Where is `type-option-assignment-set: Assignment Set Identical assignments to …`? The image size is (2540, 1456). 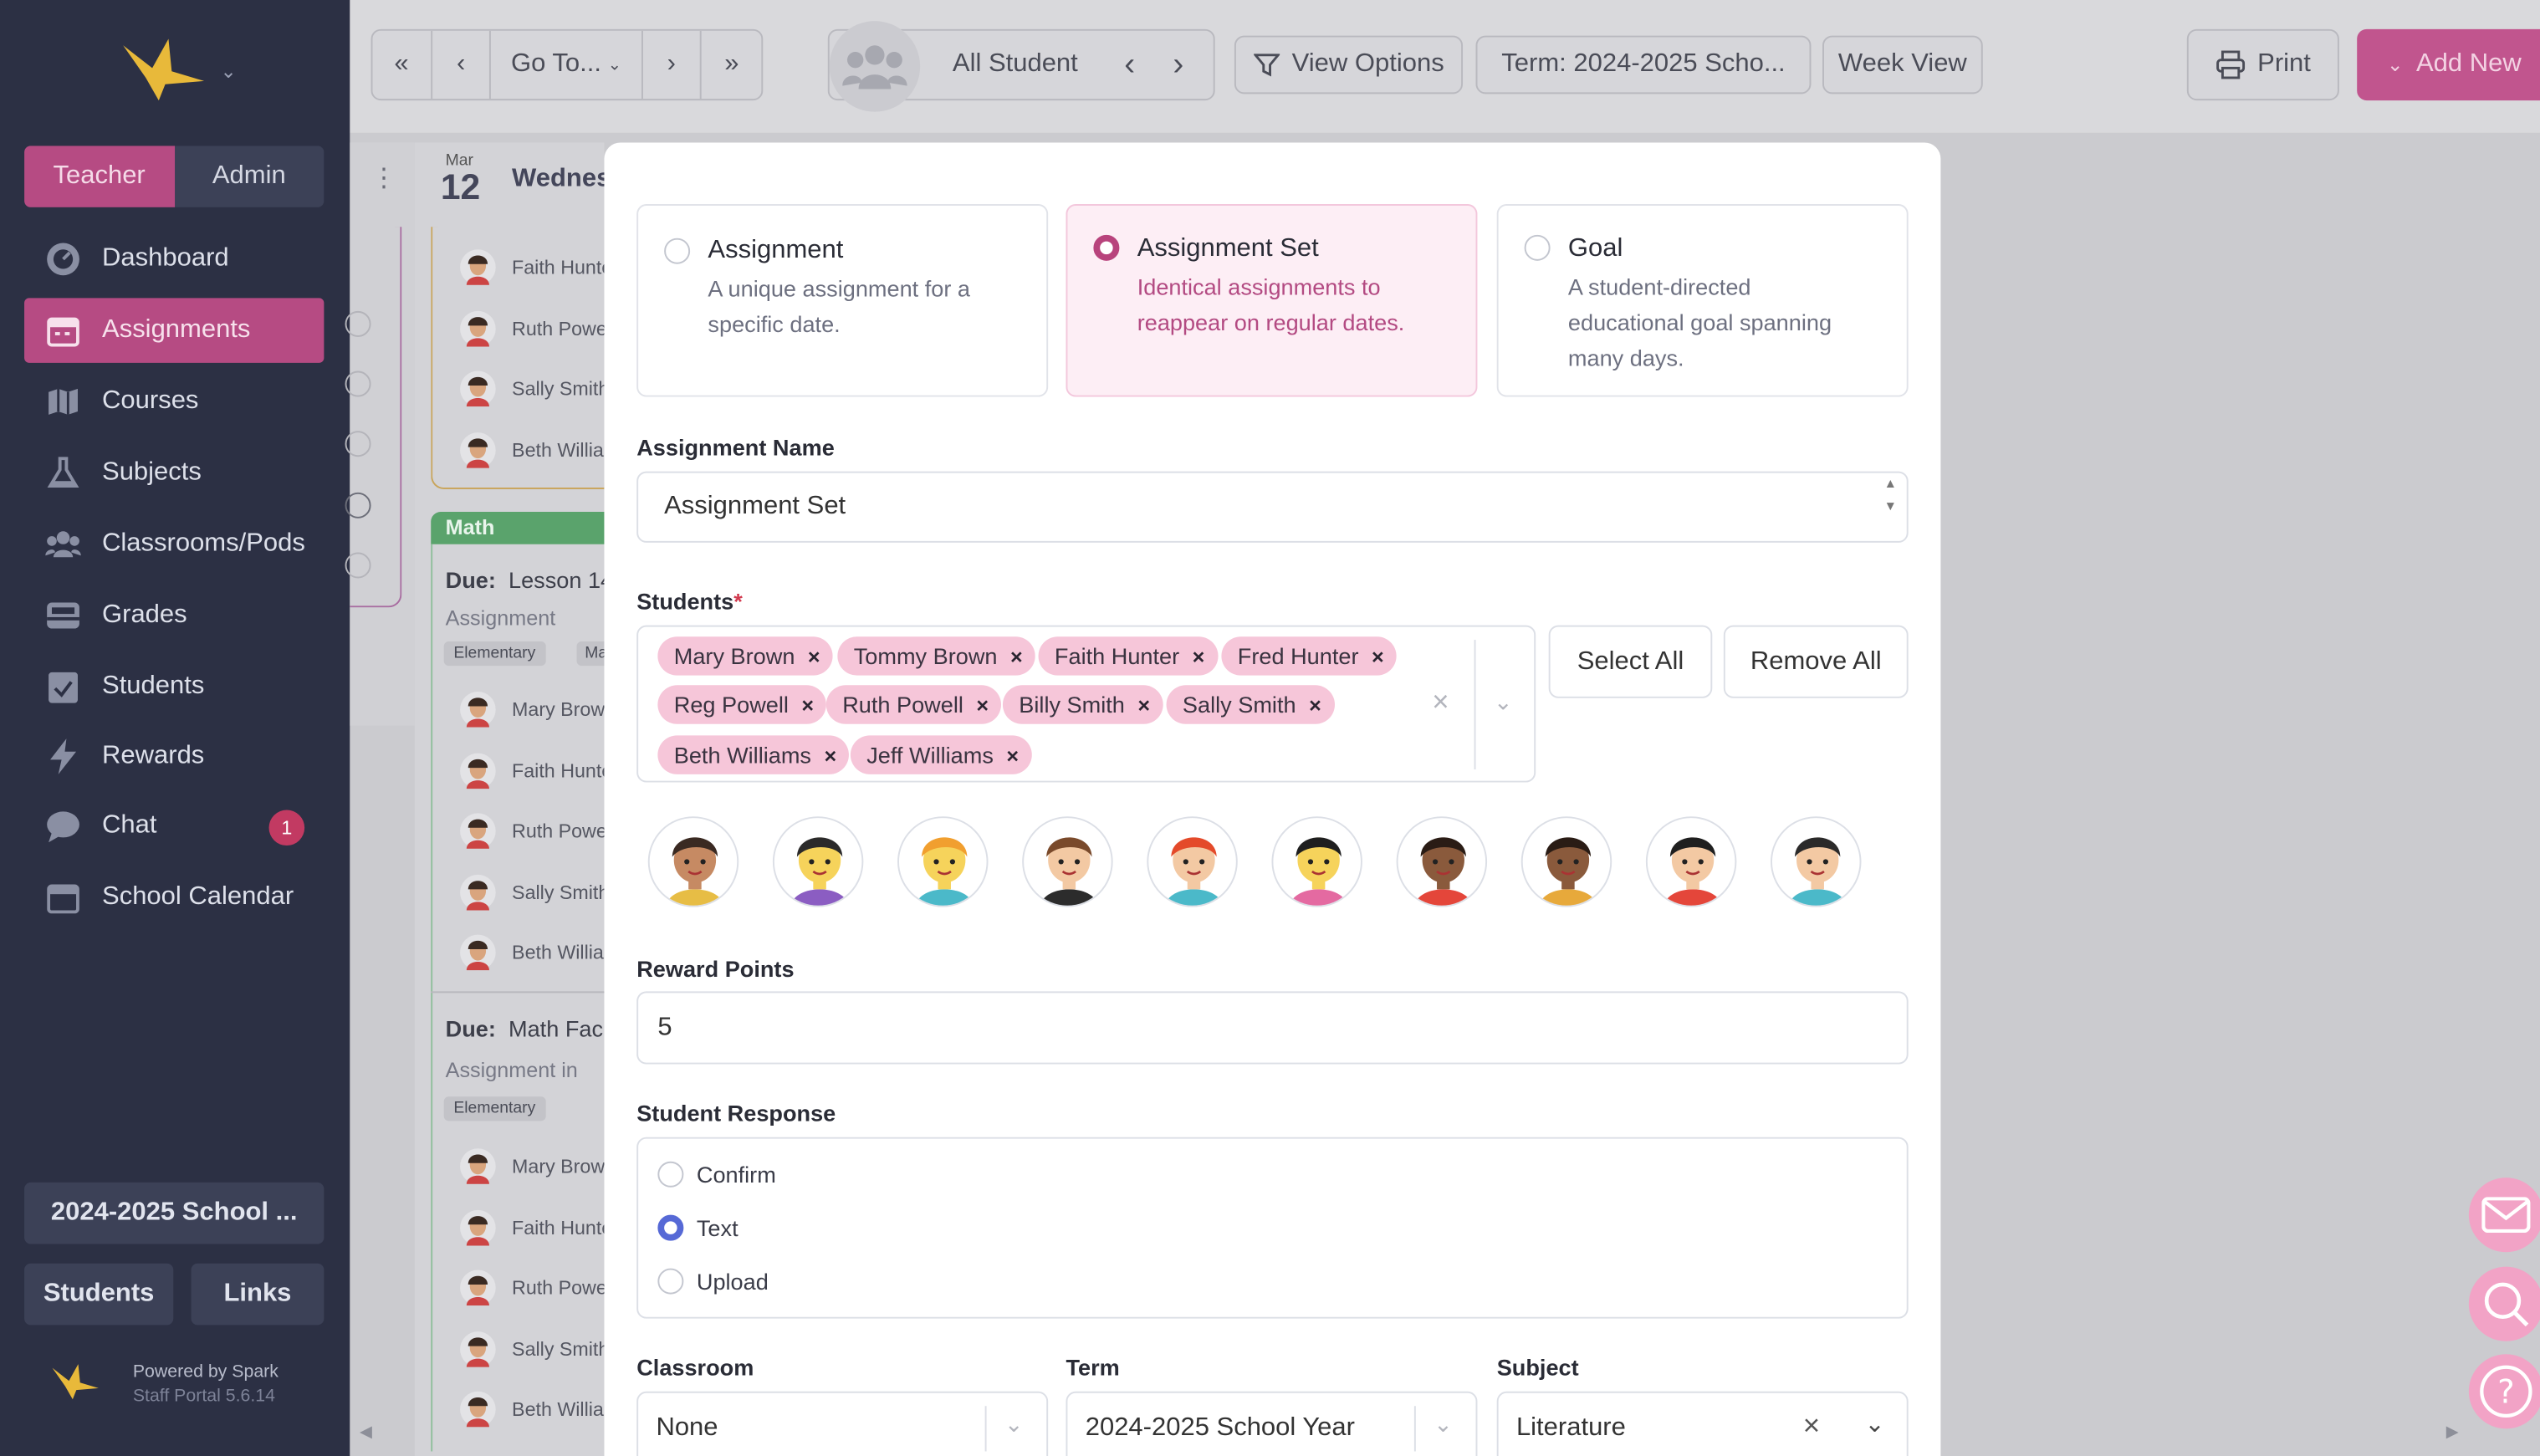 type-option-assignment-set: Assignment Set Identical assignments to … is located at coordinates (1272, 300).